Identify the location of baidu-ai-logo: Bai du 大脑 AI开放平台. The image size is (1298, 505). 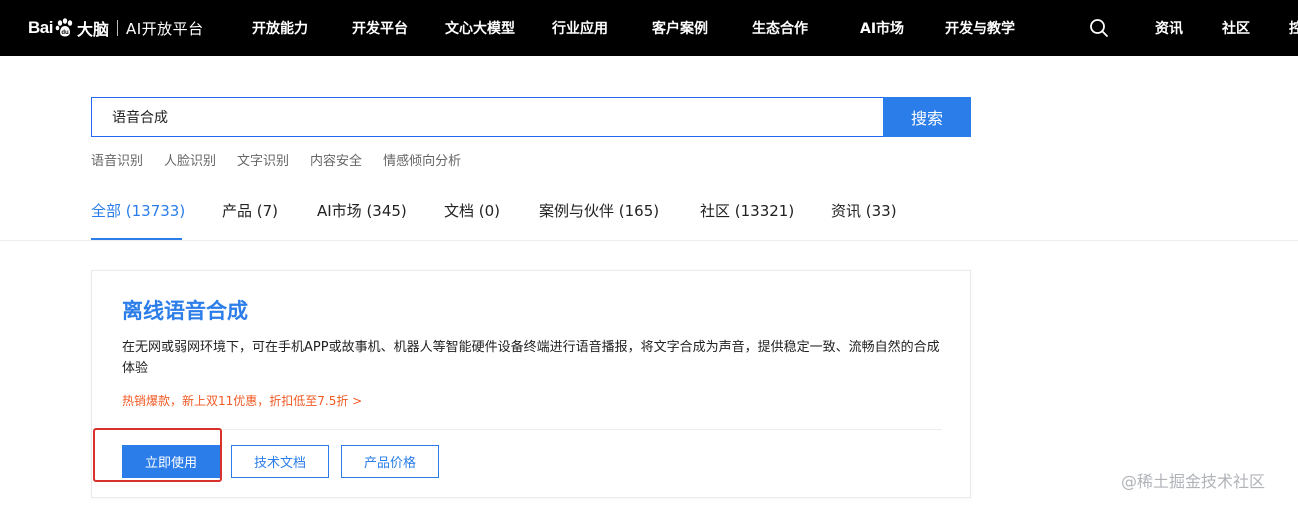
(116, 28).